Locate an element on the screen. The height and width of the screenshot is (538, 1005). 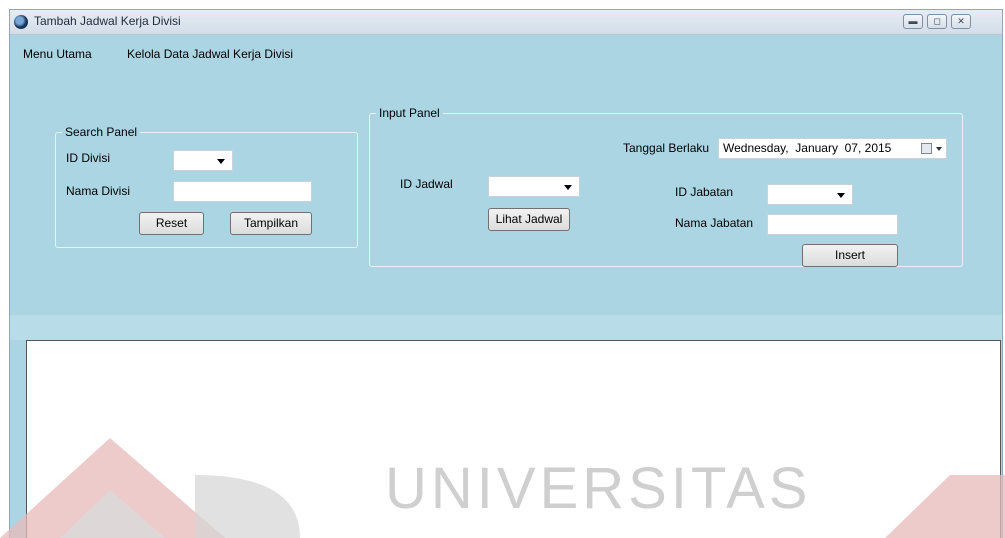
menu-item-kelola-data: Kelola Data Jadwal Kerja Divisi is located at coordinates (210, 54).